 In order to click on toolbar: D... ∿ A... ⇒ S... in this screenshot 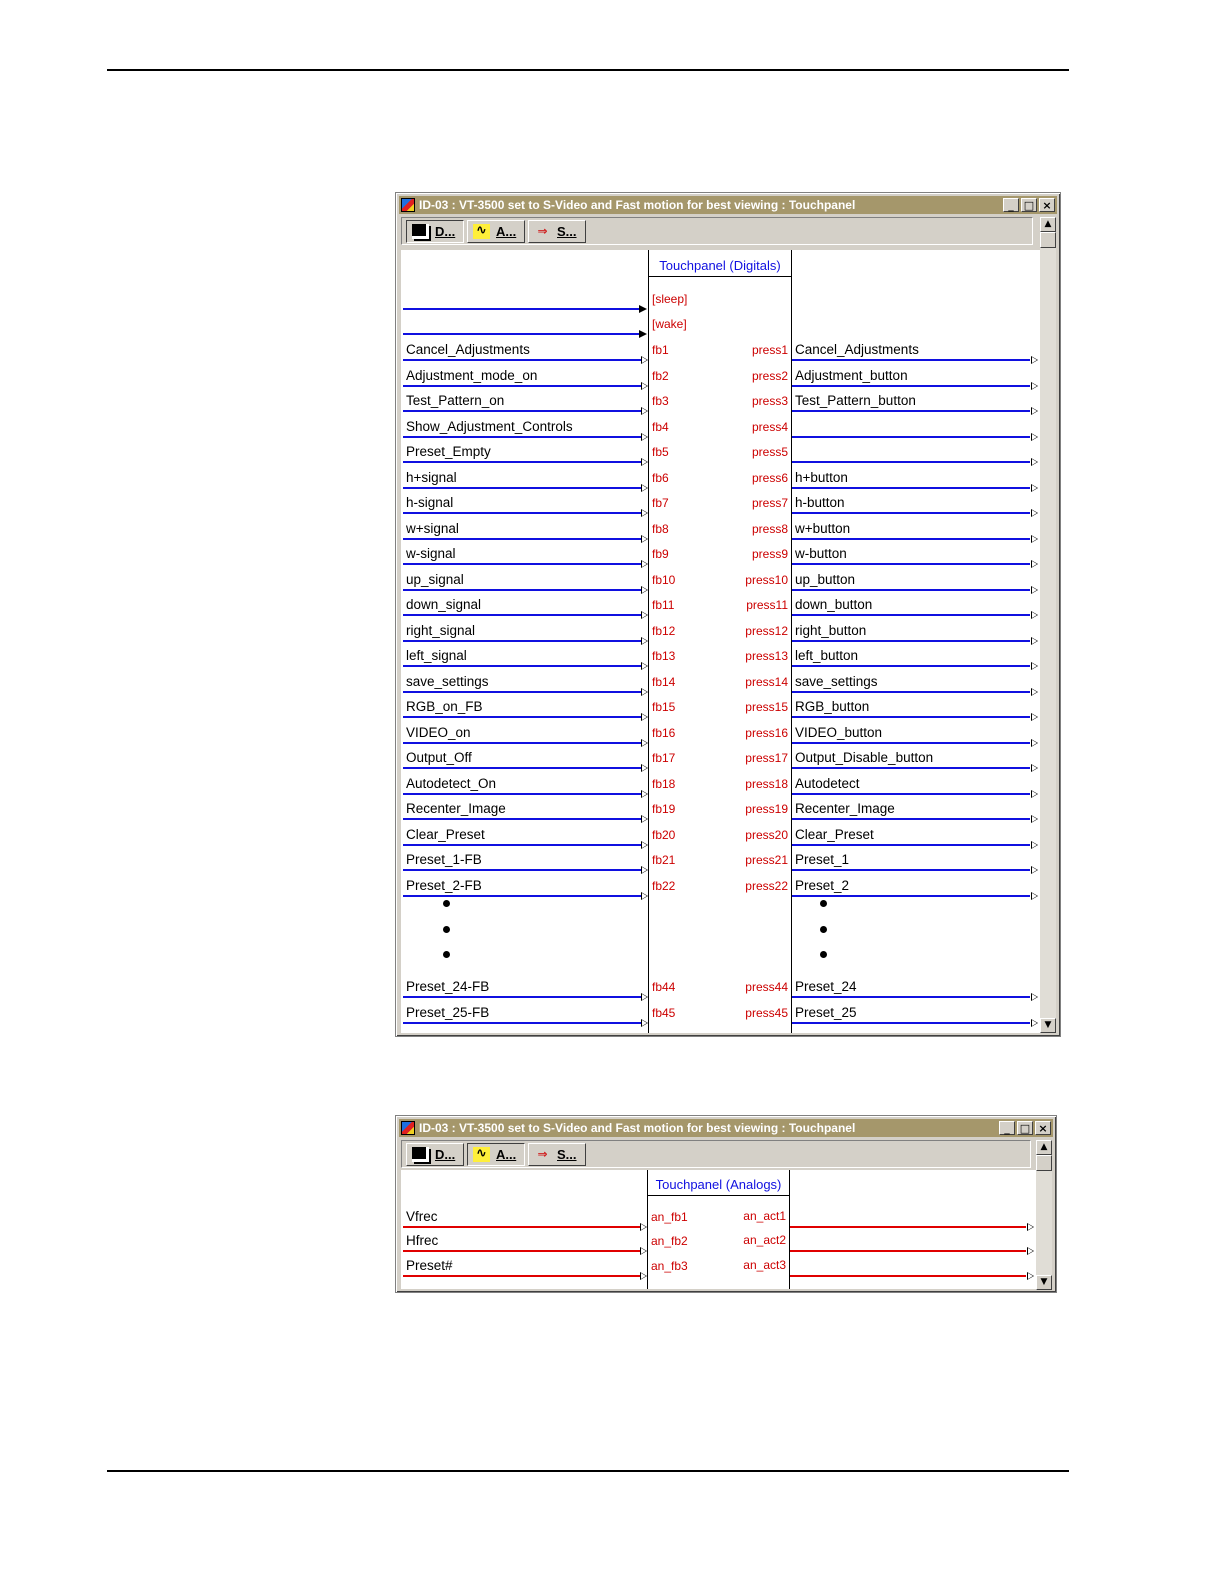, I will do `click(716, 1154)`.